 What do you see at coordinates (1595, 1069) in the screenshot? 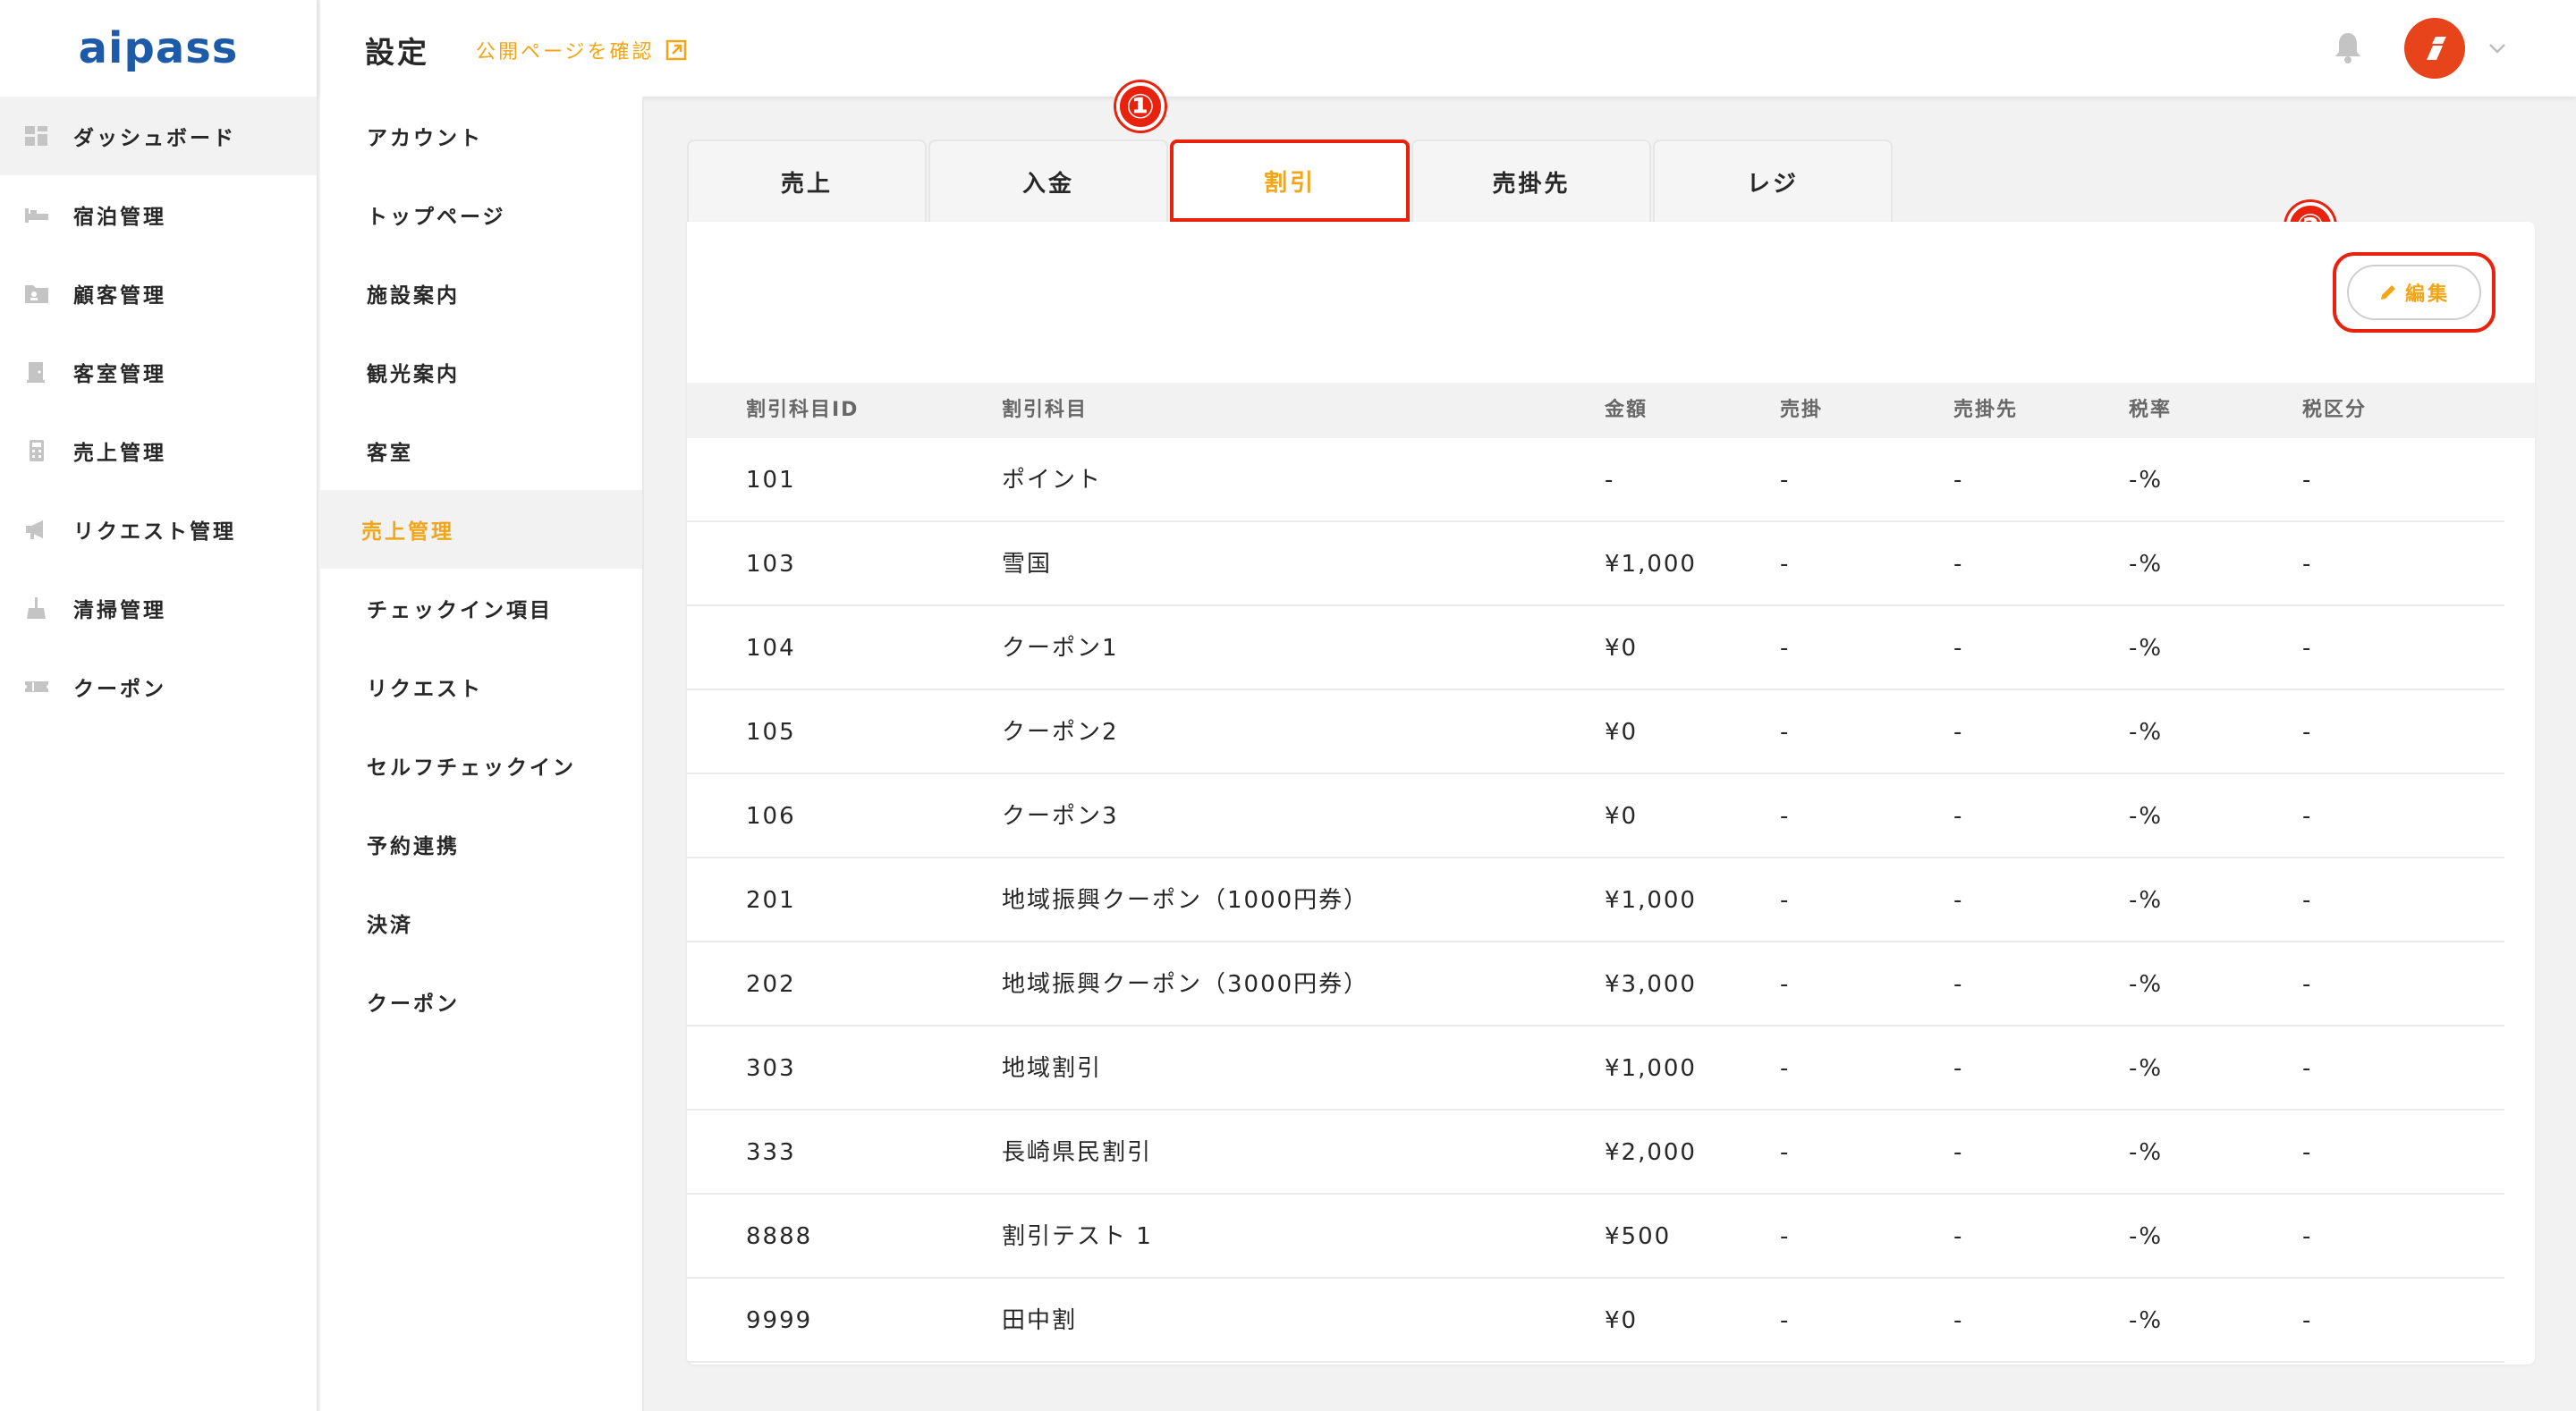
I see `table-row: 303 地域割引 ¥1,000 - - -% -` at bounding box center [1595, 1069].